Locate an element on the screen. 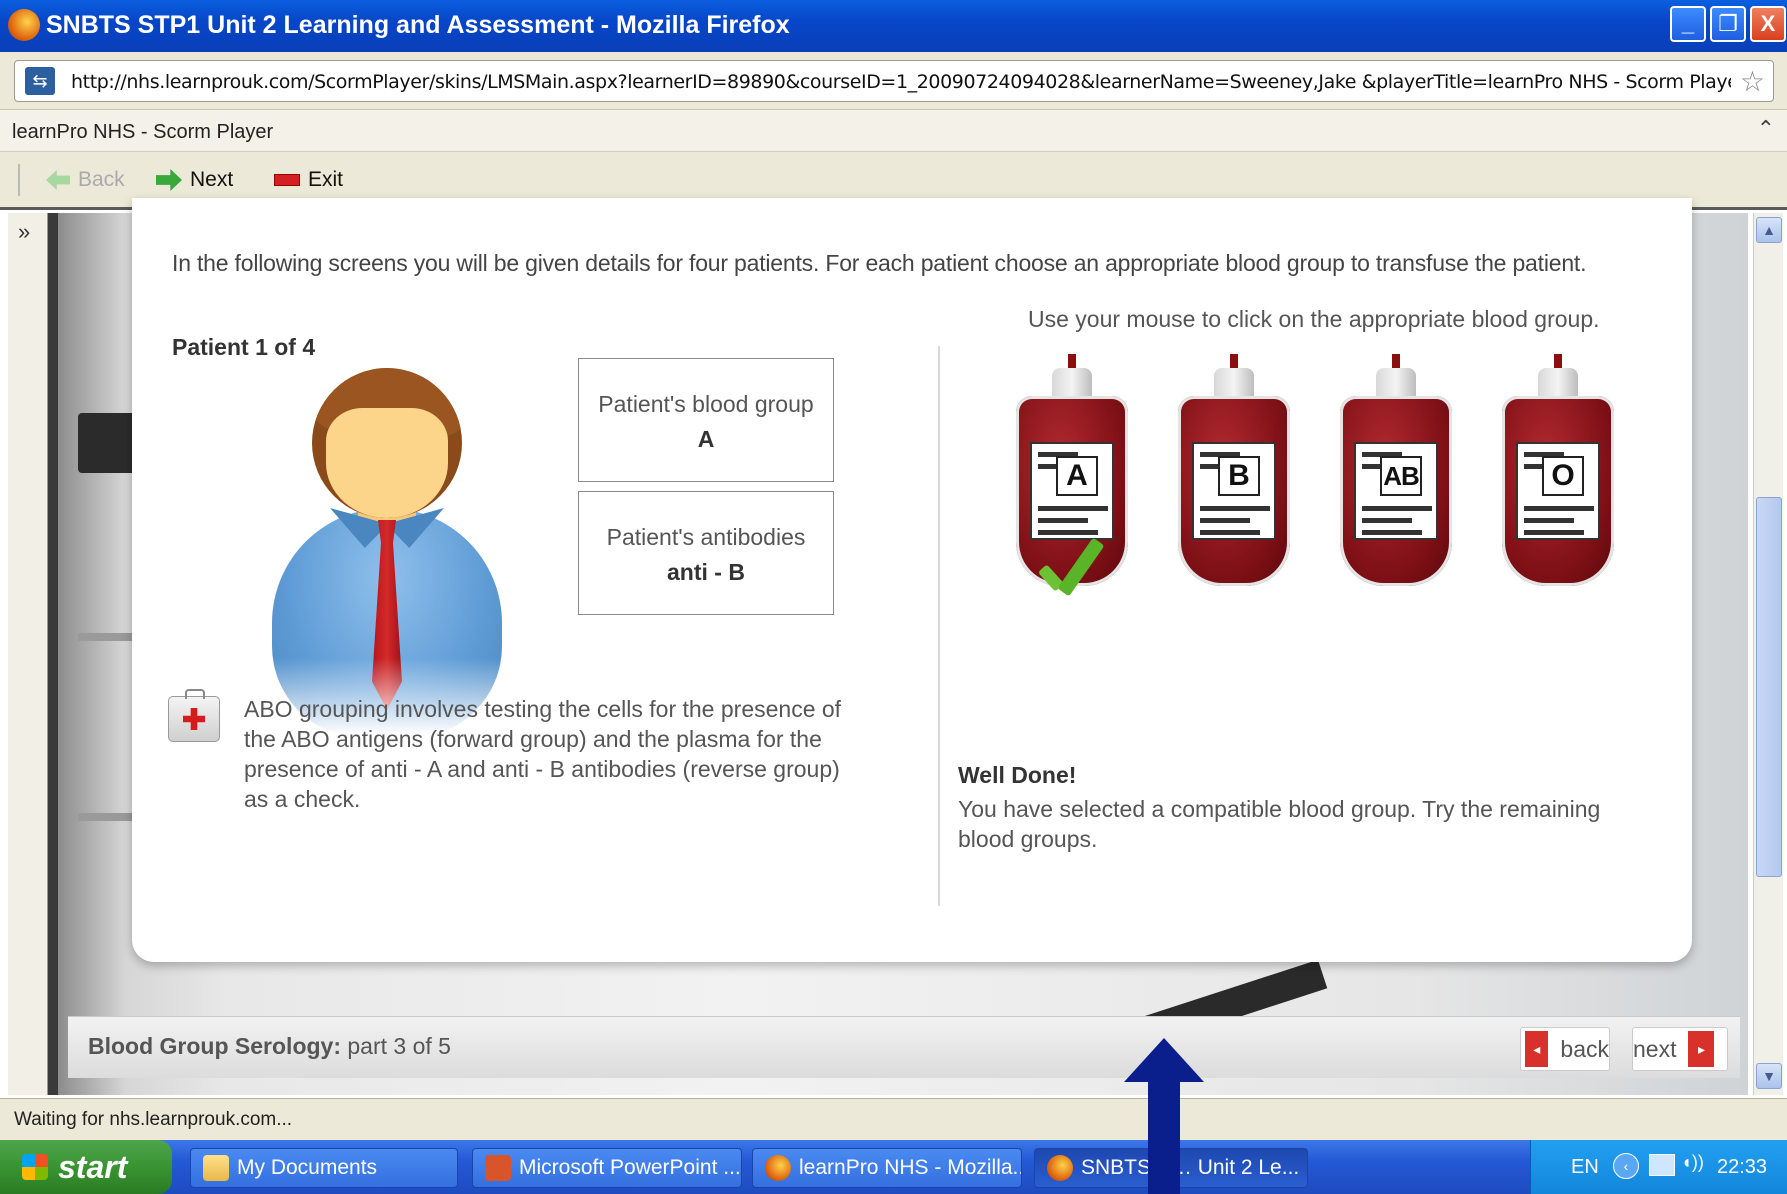 The image size is (1787, 1194). restore-button: ❐ is located at coordinates (1728, 24).